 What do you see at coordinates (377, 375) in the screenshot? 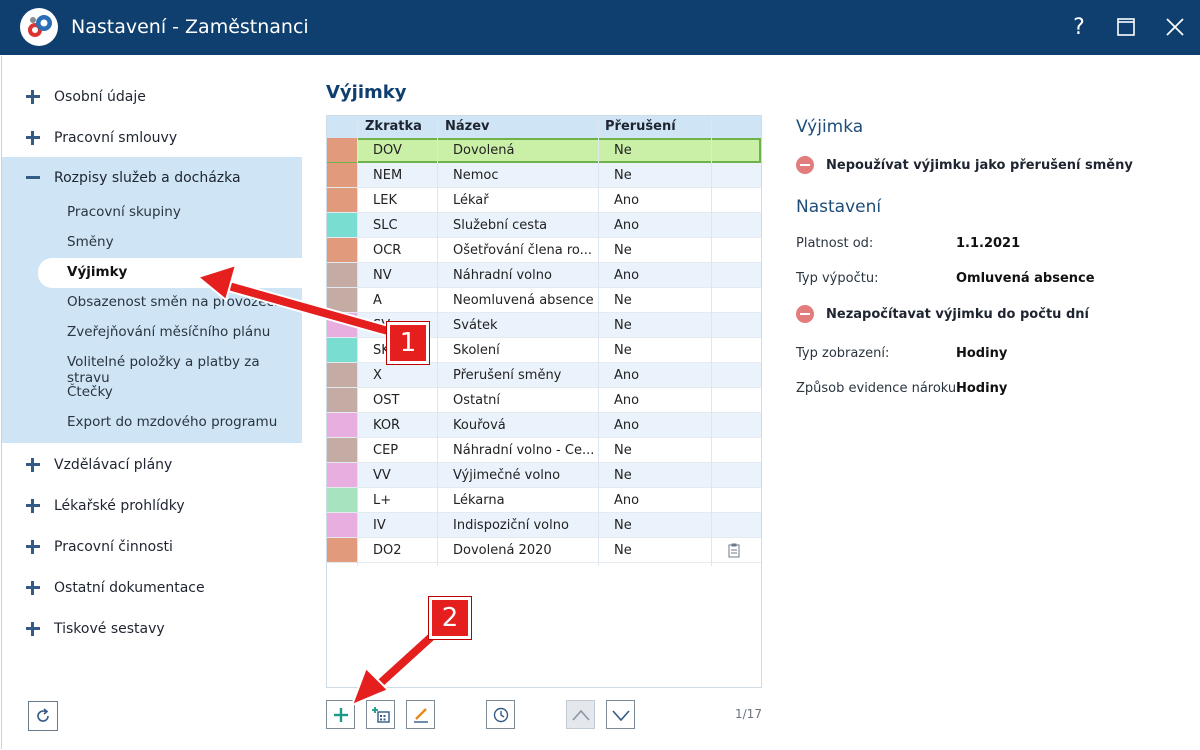
I see `cell-code: X` at bounding box center [377, 375].